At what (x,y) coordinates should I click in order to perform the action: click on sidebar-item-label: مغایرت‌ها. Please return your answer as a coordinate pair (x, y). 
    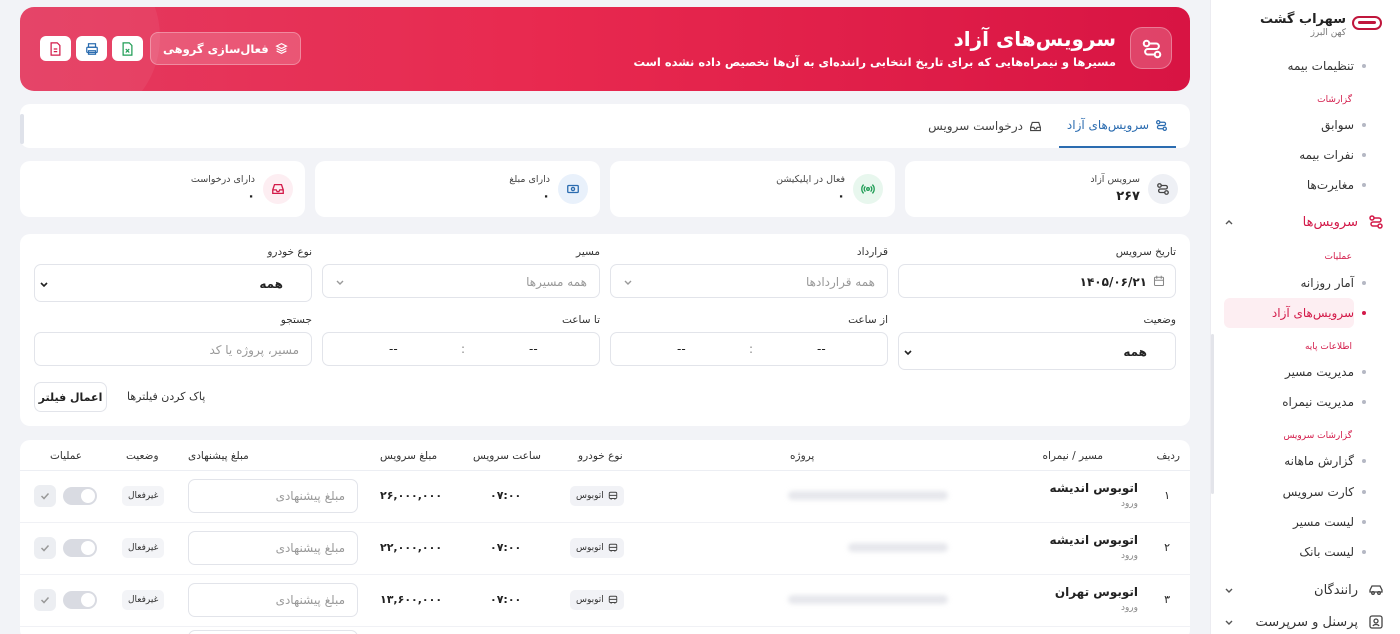
    Looking at the image, I should click on (1330, 185).